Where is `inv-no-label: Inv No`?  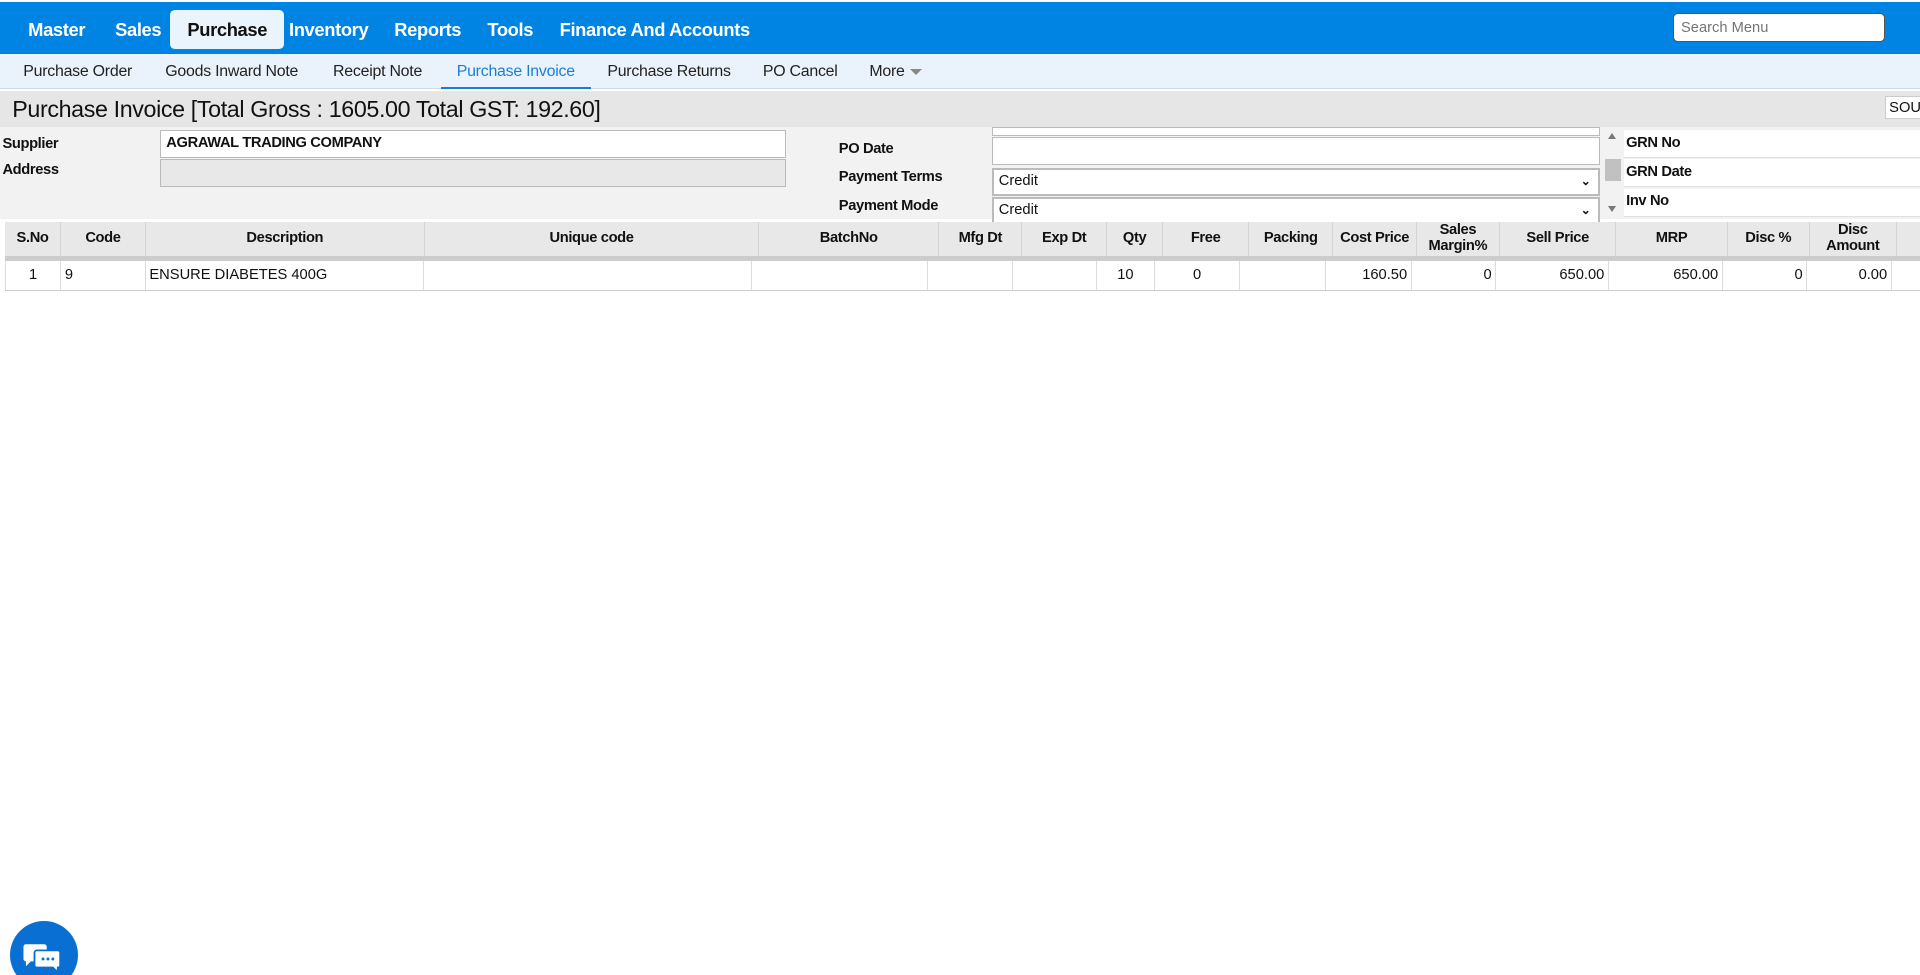
inv-no-label: Inv No is located at coordinates (1647, 201).